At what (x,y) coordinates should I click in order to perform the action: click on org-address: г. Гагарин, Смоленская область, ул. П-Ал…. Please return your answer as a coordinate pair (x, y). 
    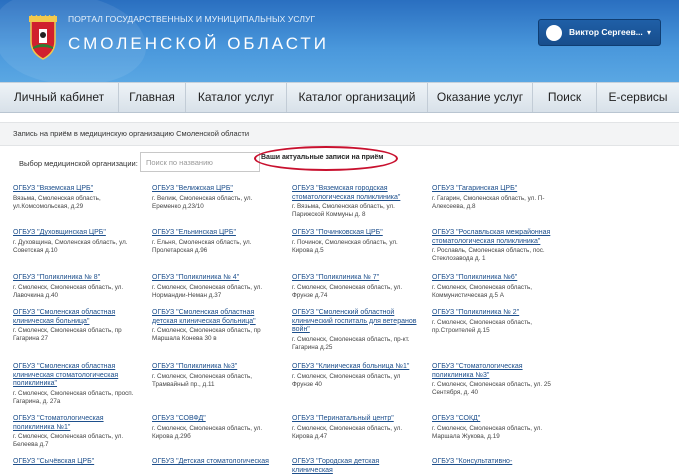
    Looking at the image, I should click on (488, 202).